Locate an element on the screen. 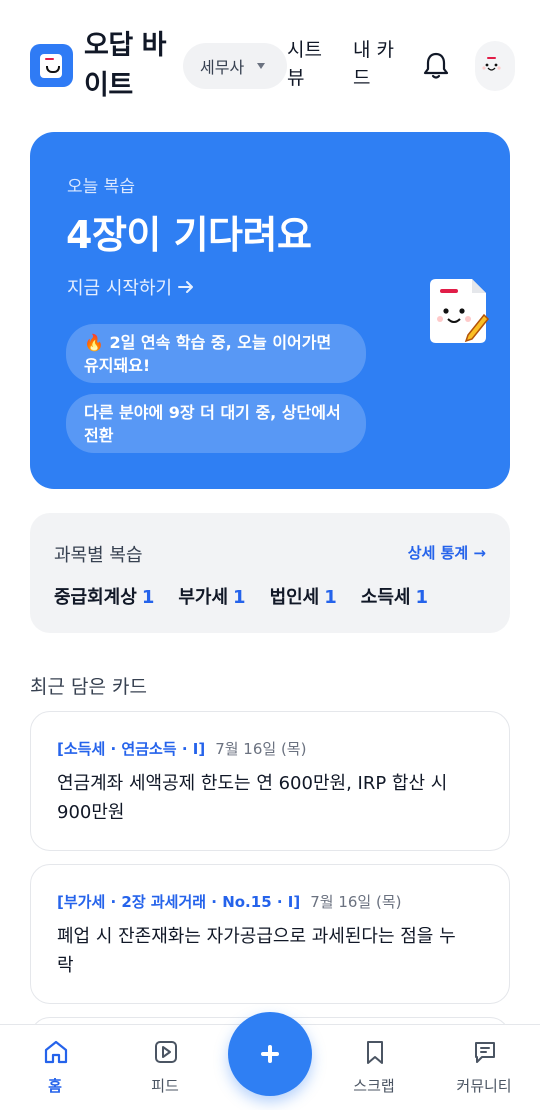 This screenshot has height=1110, width=540. app-name: 오답 바이트 is located at coordinates (125, 65).